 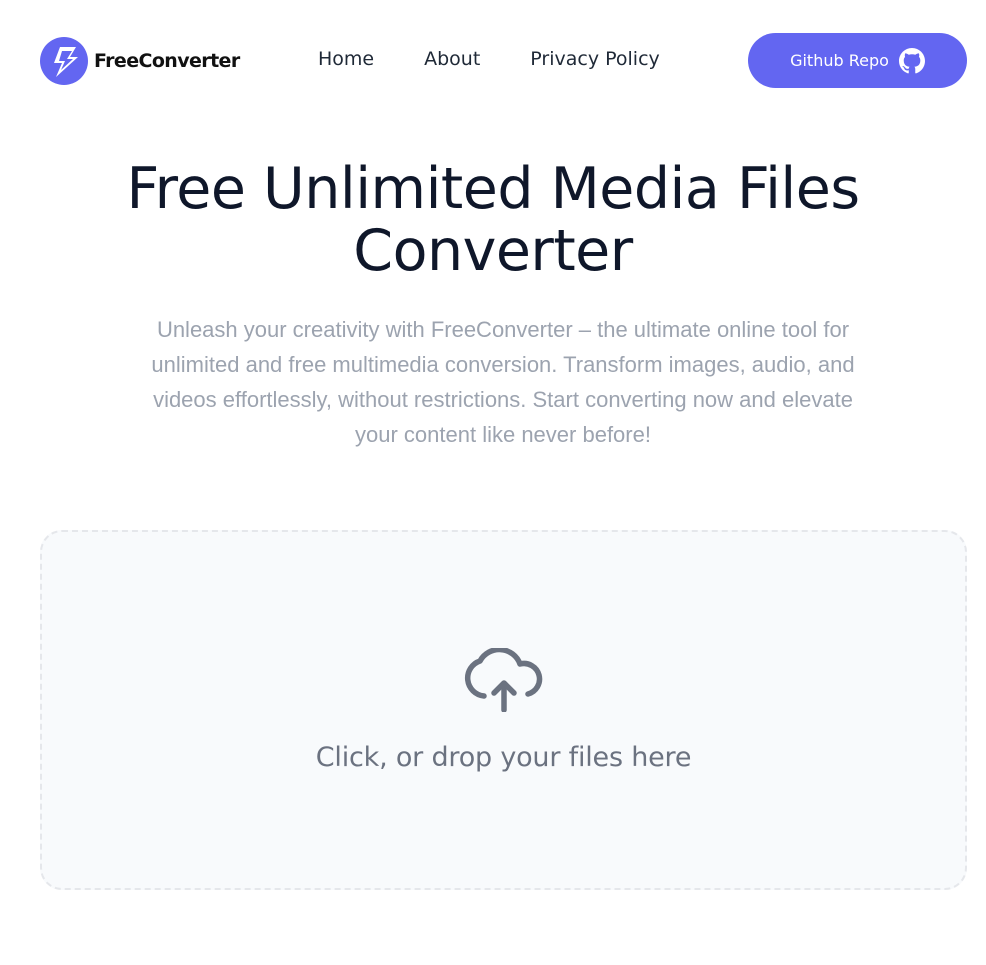 I want to click on cloud-upload-icon, so click(x=503, y=679).